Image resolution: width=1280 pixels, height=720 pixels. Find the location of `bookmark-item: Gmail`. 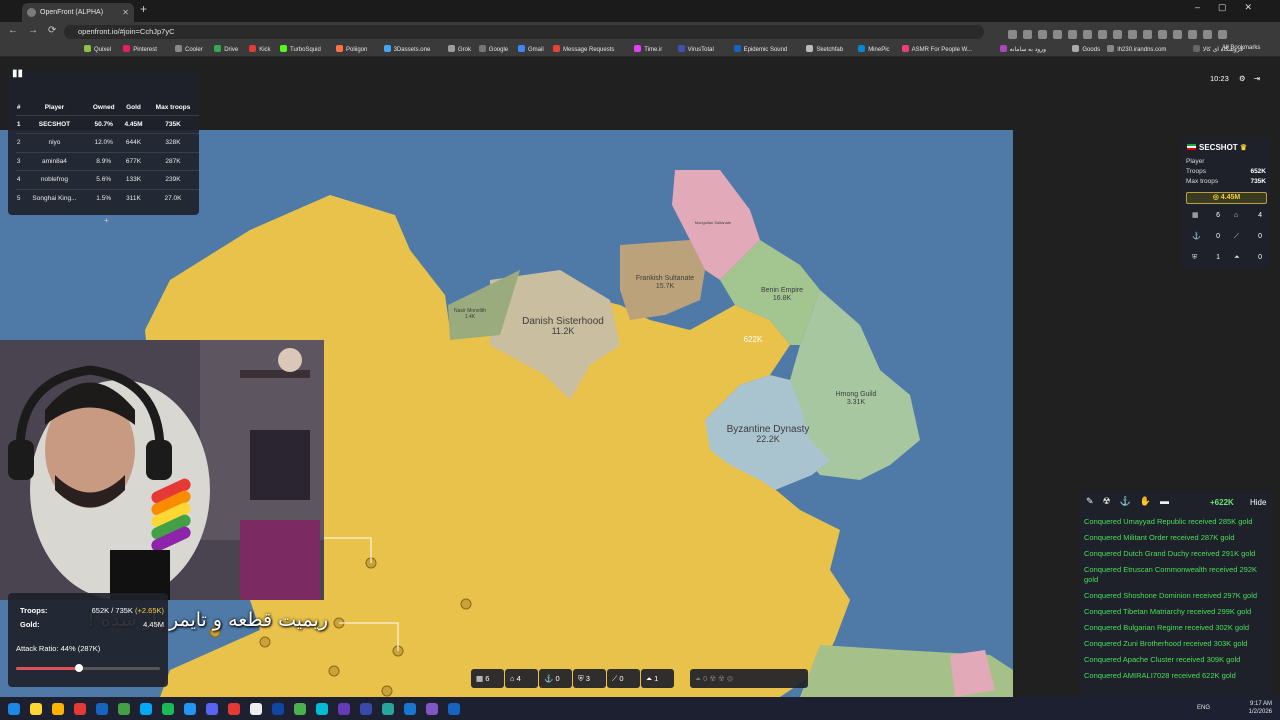

bookmark-item: Gmail is located at coordinates (531, 49).